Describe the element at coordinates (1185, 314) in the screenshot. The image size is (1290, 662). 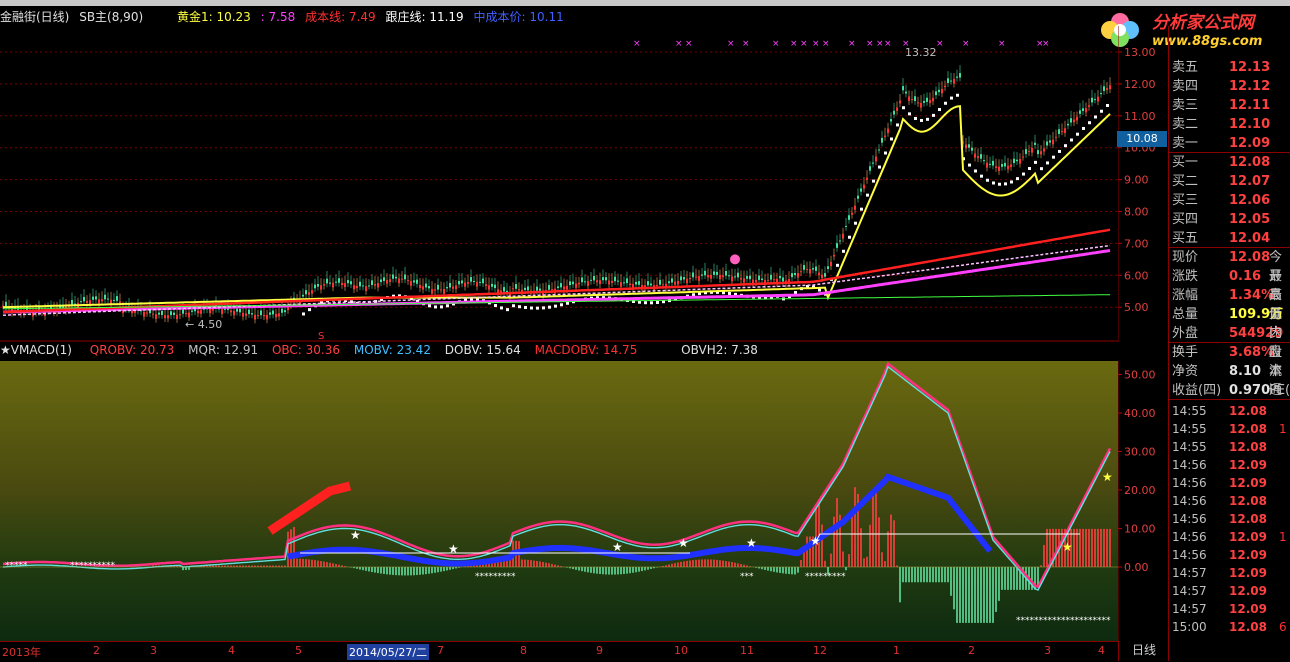
I see `stat-row-label: 总量` at that location.